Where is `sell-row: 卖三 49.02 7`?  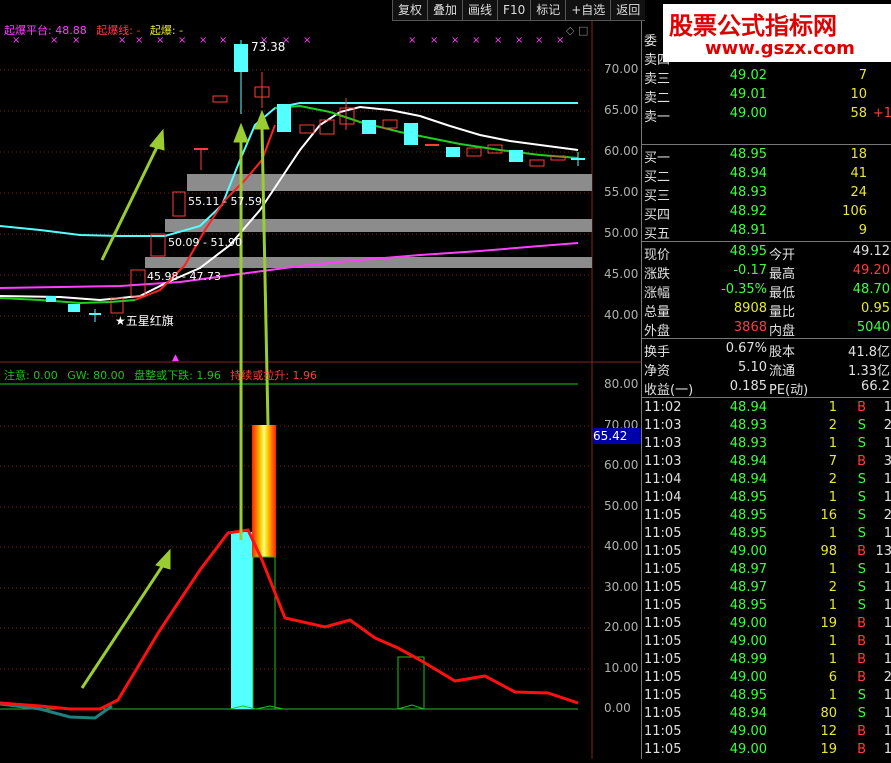
sell-row: 卖三 49.02 7 is located at coordinates (766, 77).